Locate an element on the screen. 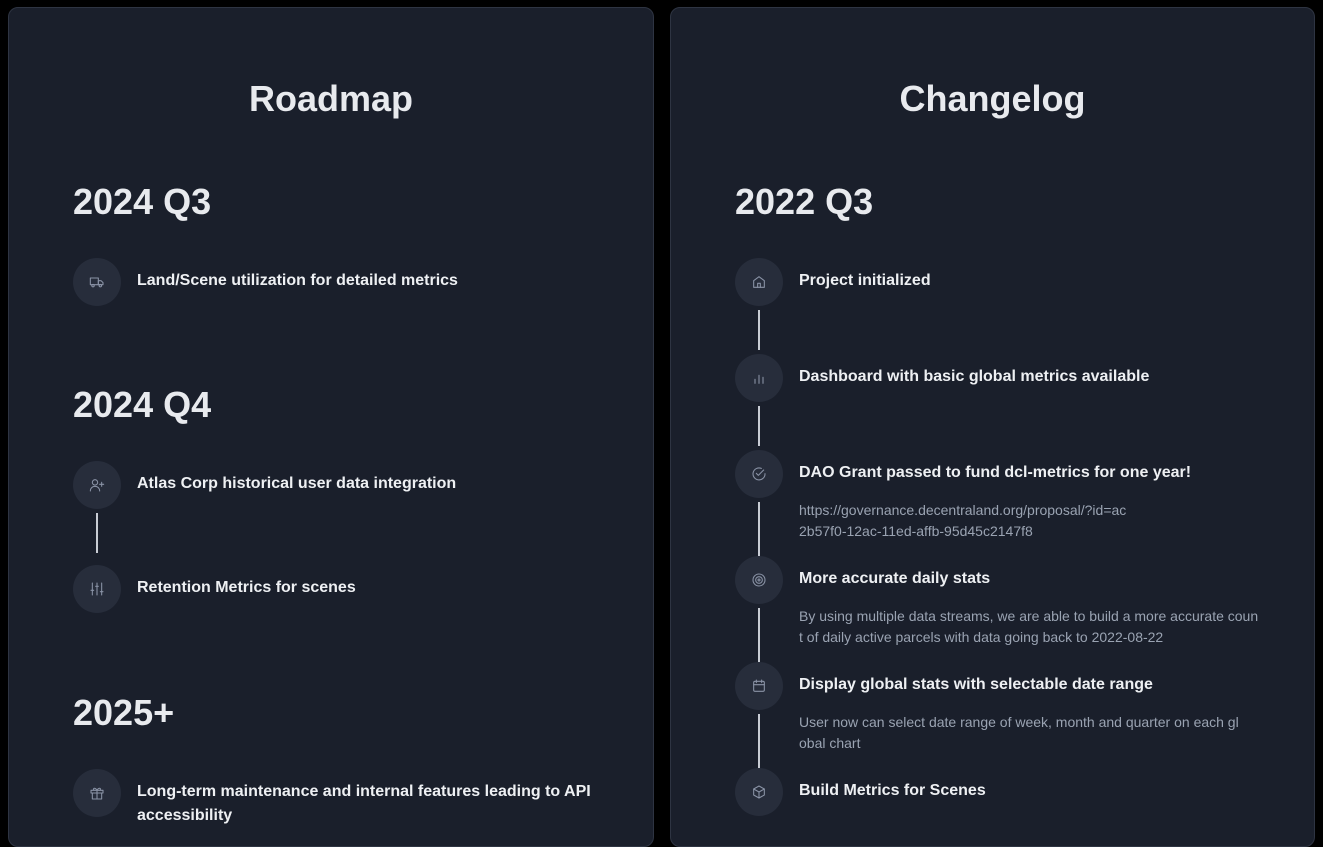  home-icon is located at coordinates (759, 282).